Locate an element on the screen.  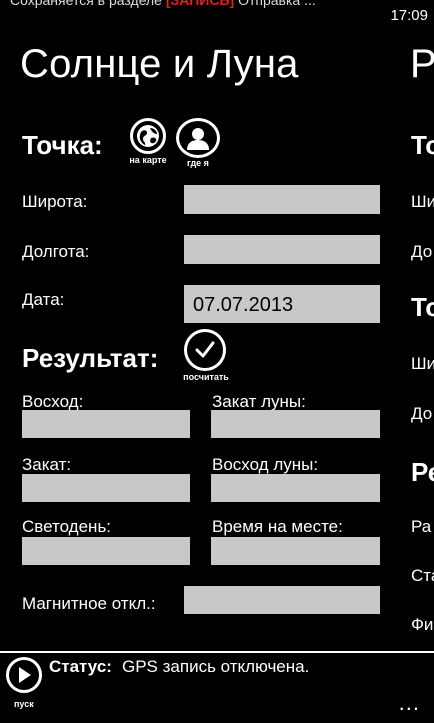
calculate-button: посчитать is located at coordinates (206, 355).